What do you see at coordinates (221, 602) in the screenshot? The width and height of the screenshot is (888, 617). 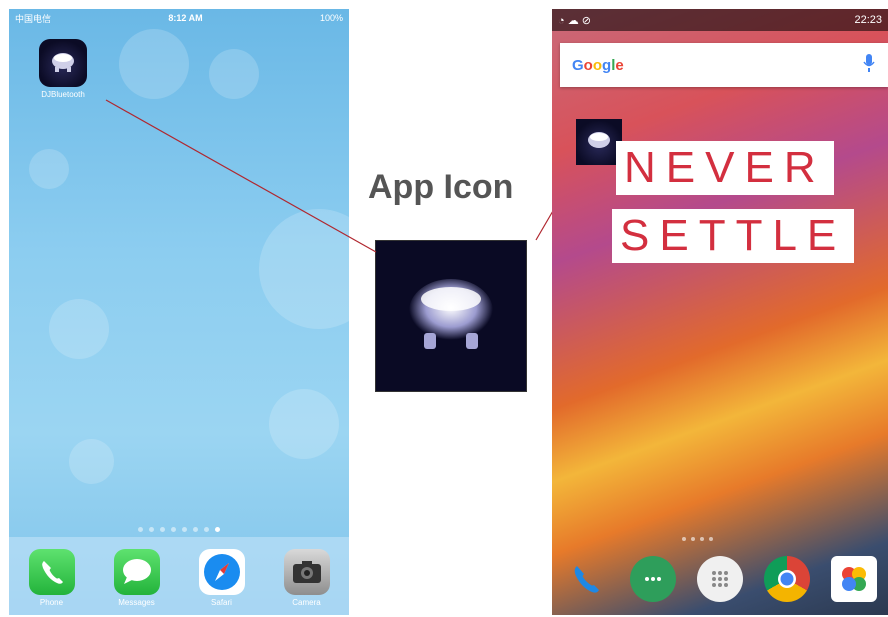 I see `dock-label: Safari` at bounding box center [221, 602].